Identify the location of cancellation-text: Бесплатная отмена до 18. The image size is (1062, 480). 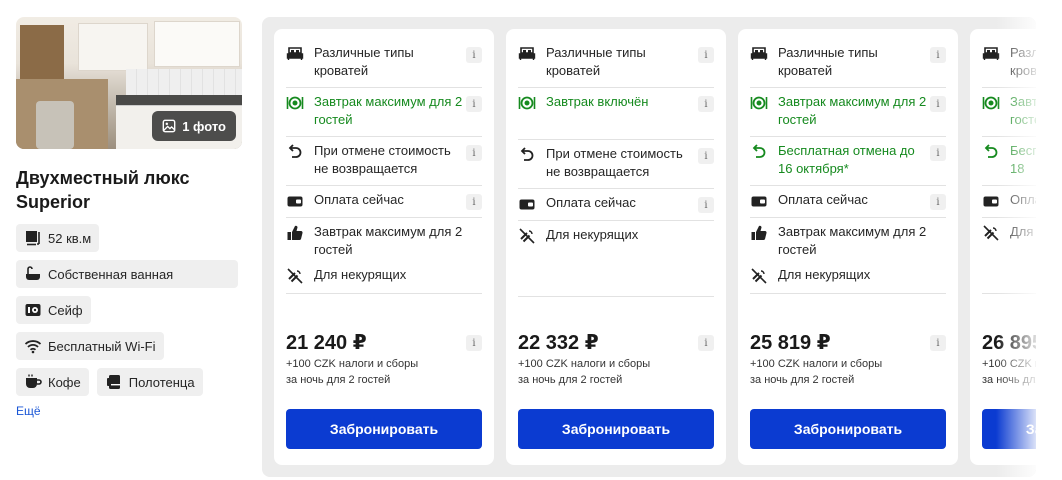
(1023, 159).